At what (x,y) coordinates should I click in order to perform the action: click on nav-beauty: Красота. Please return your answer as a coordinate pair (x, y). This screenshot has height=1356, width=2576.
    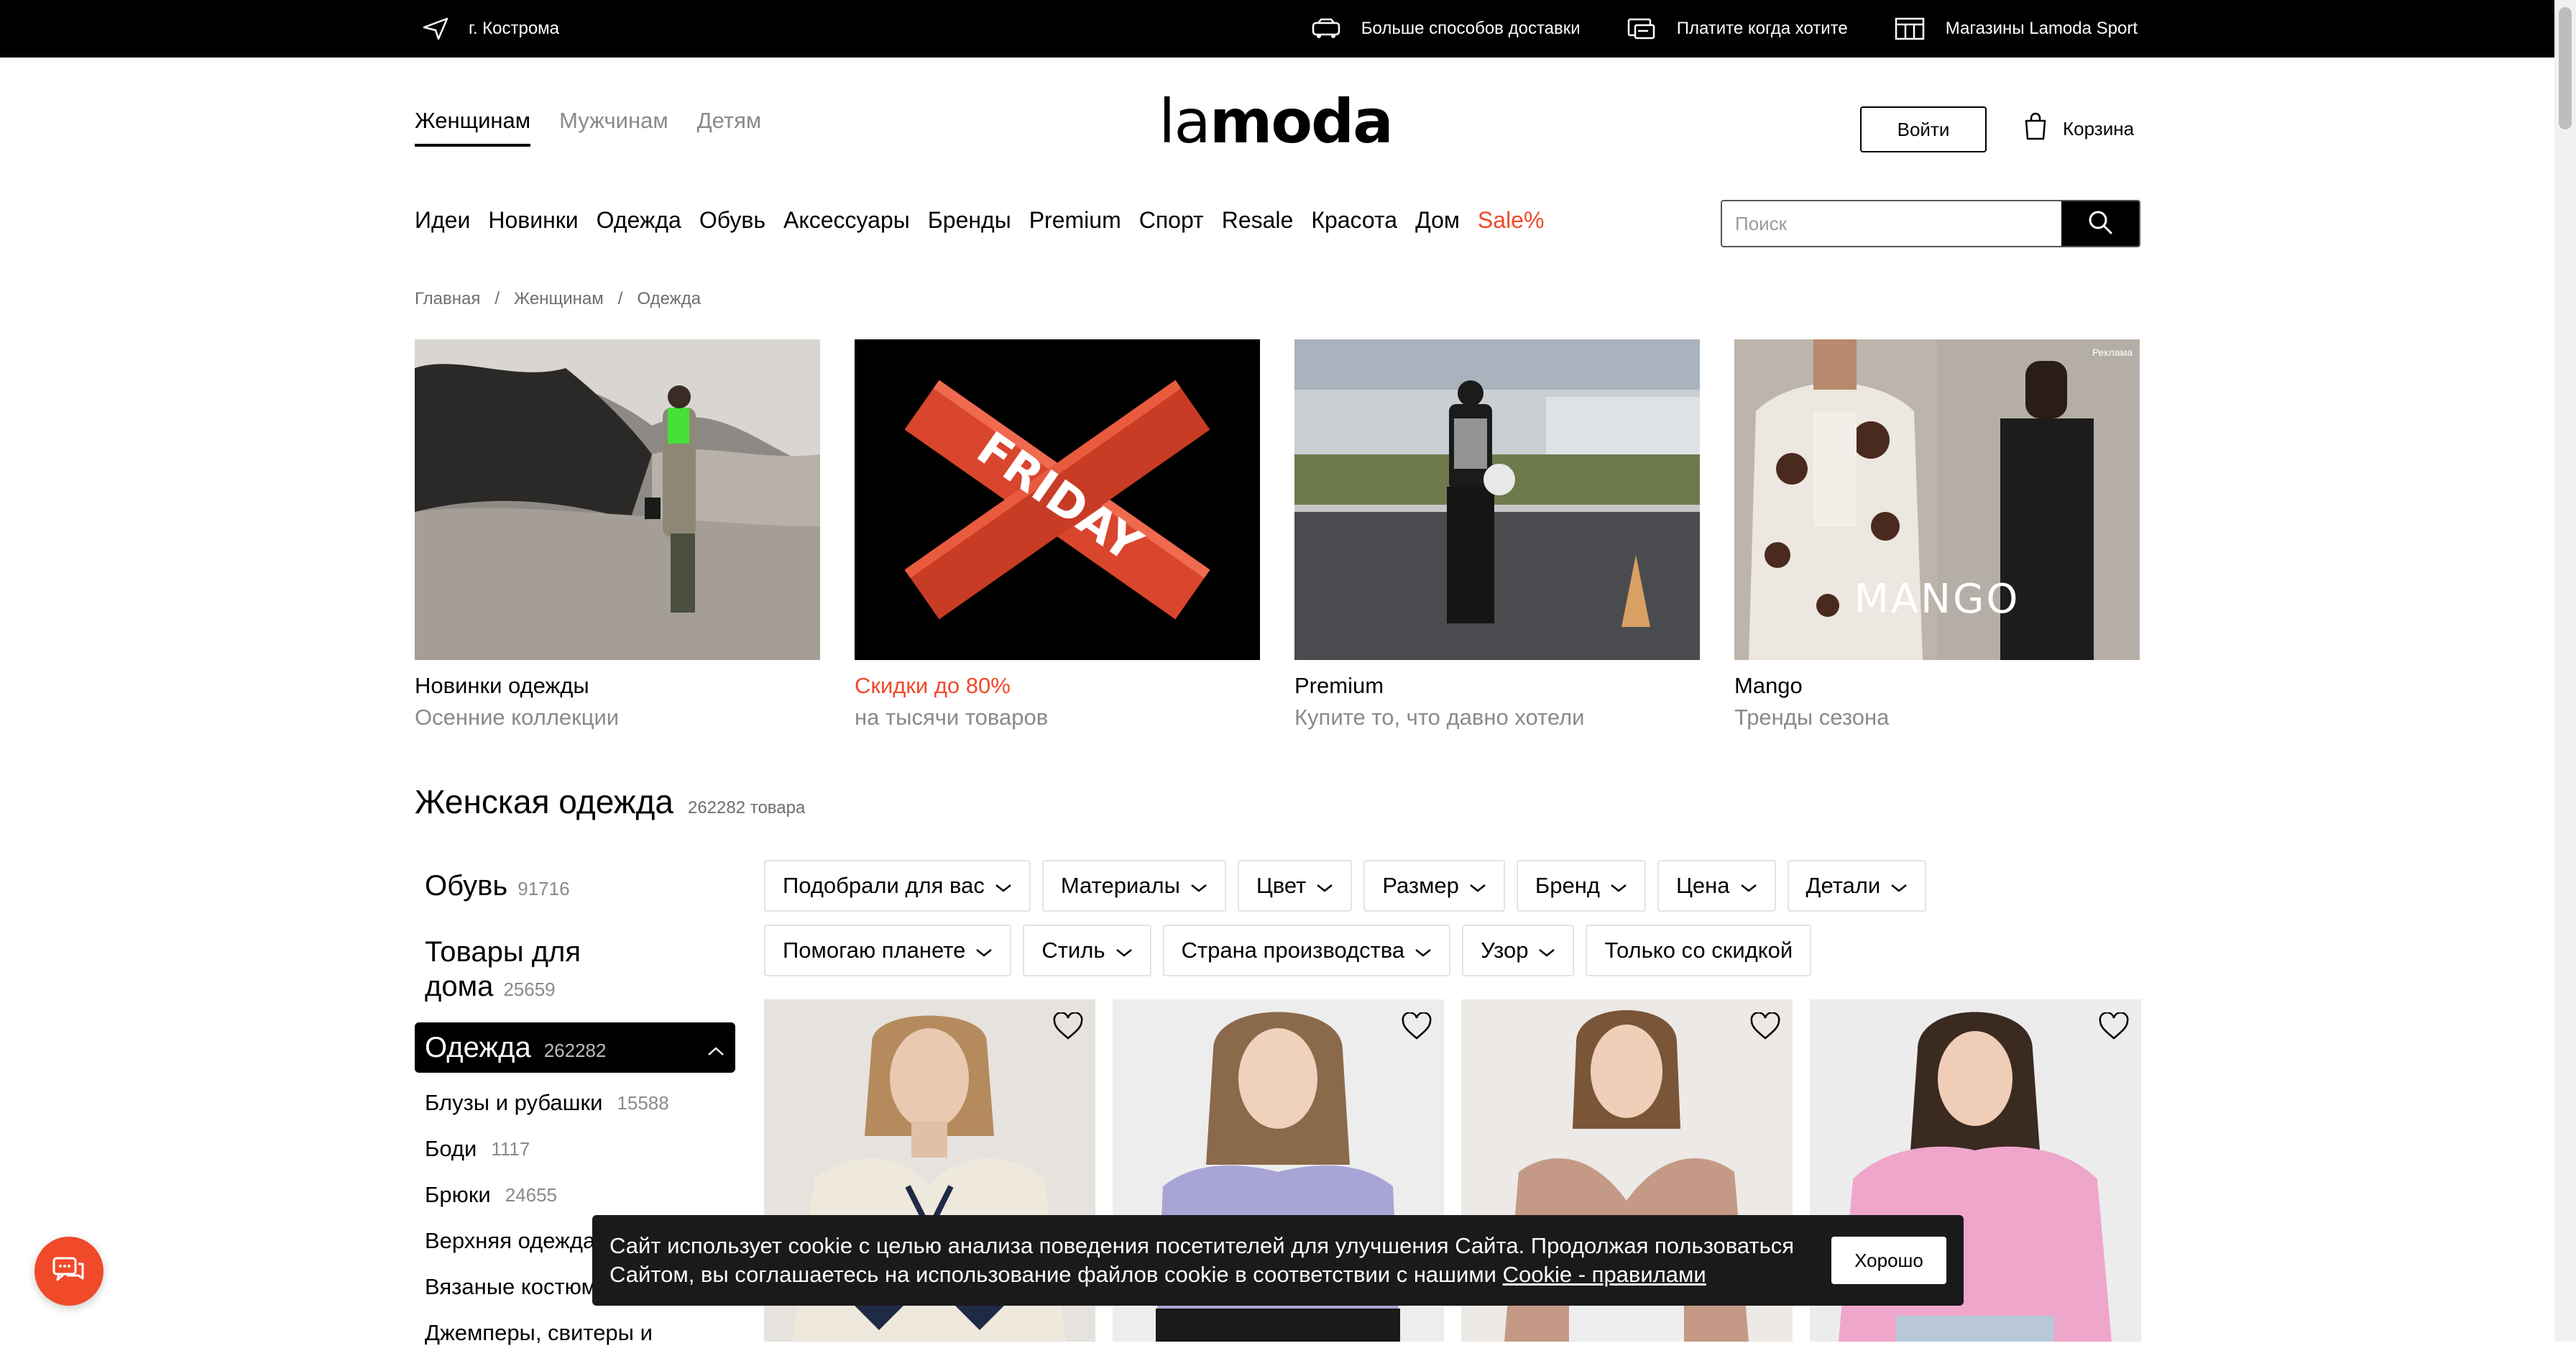
    Looking at the image, I should click on (1354, 220).